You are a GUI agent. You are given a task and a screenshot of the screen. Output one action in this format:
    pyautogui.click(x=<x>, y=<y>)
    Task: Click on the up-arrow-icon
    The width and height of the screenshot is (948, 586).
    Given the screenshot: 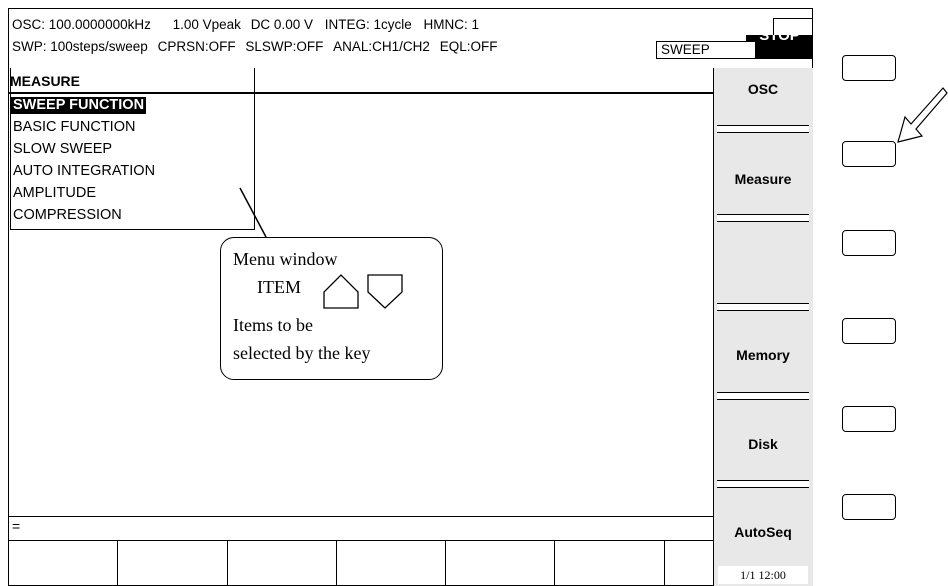 What is the action you would take?
    pyautogui.click(x=341, y=291)
    